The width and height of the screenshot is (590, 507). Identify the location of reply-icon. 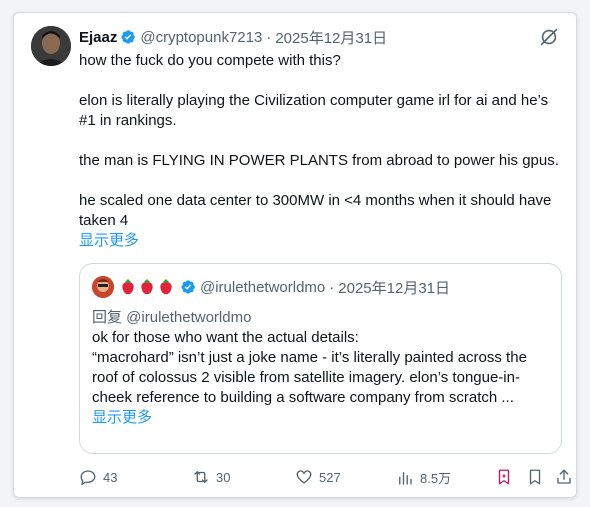
(88, 478).